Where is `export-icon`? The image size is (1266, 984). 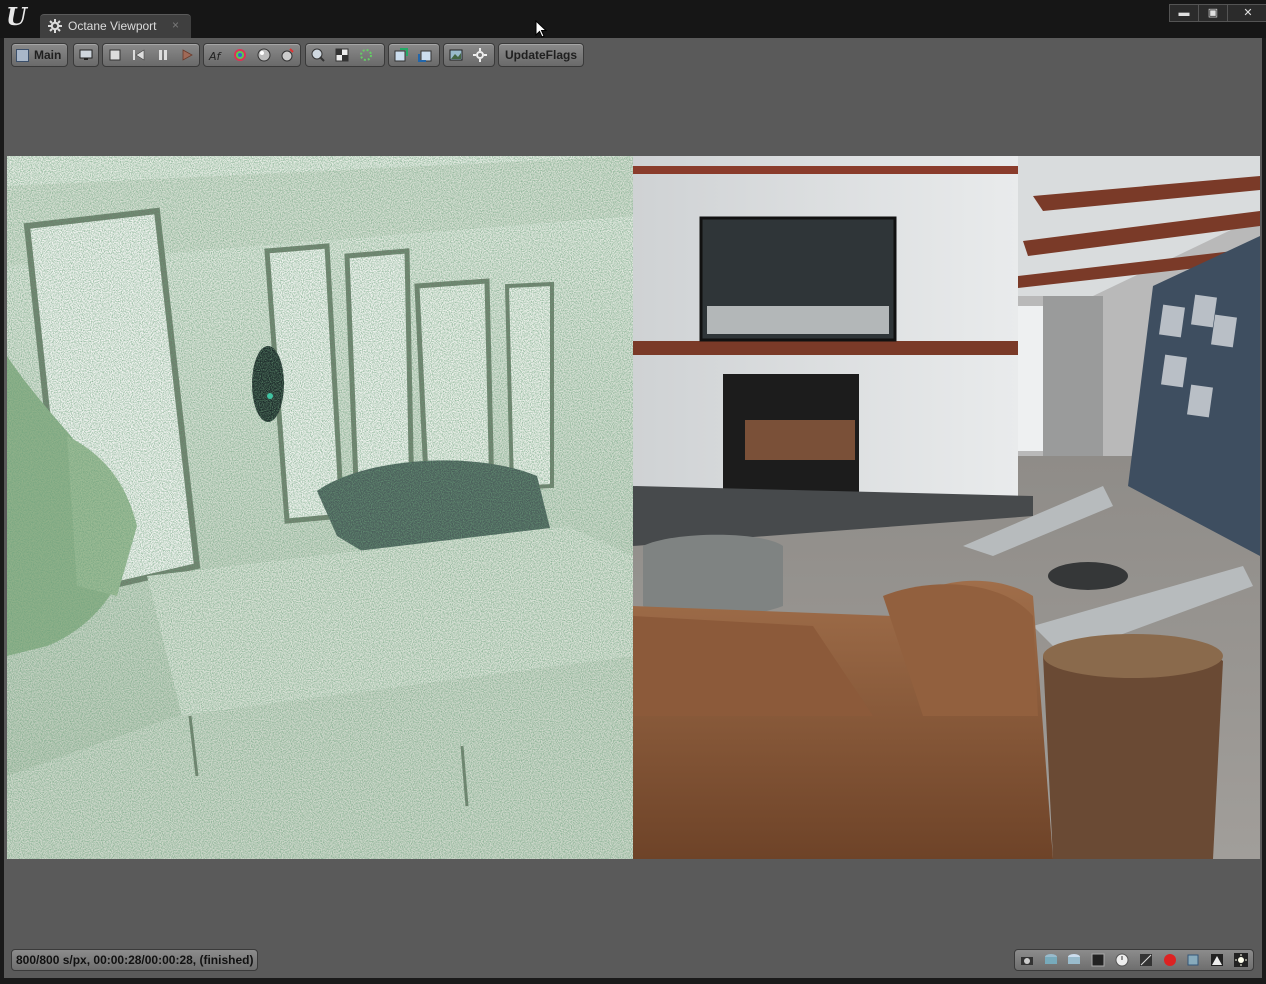 export-icon is located at coordinates (401, 55).